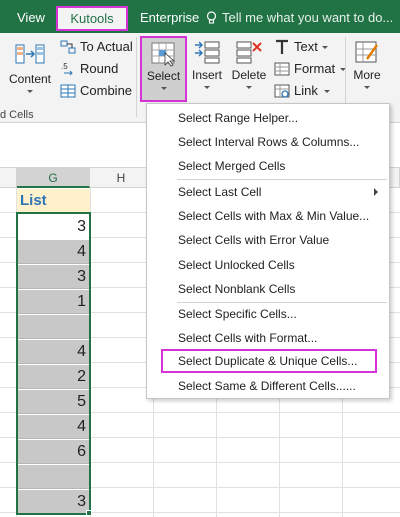 This screenshot has width=400, height=517. What do you see at coordinates (249, 75) in the screenshot?
I see `delete-label: Delete` at bounding box center [249, 75].